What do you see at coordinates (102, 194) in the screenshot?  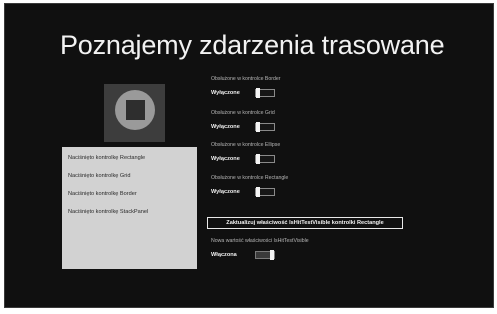 I see `log-item: Naciśnięto kontrolkę Border` at bounding box center [102, 194].